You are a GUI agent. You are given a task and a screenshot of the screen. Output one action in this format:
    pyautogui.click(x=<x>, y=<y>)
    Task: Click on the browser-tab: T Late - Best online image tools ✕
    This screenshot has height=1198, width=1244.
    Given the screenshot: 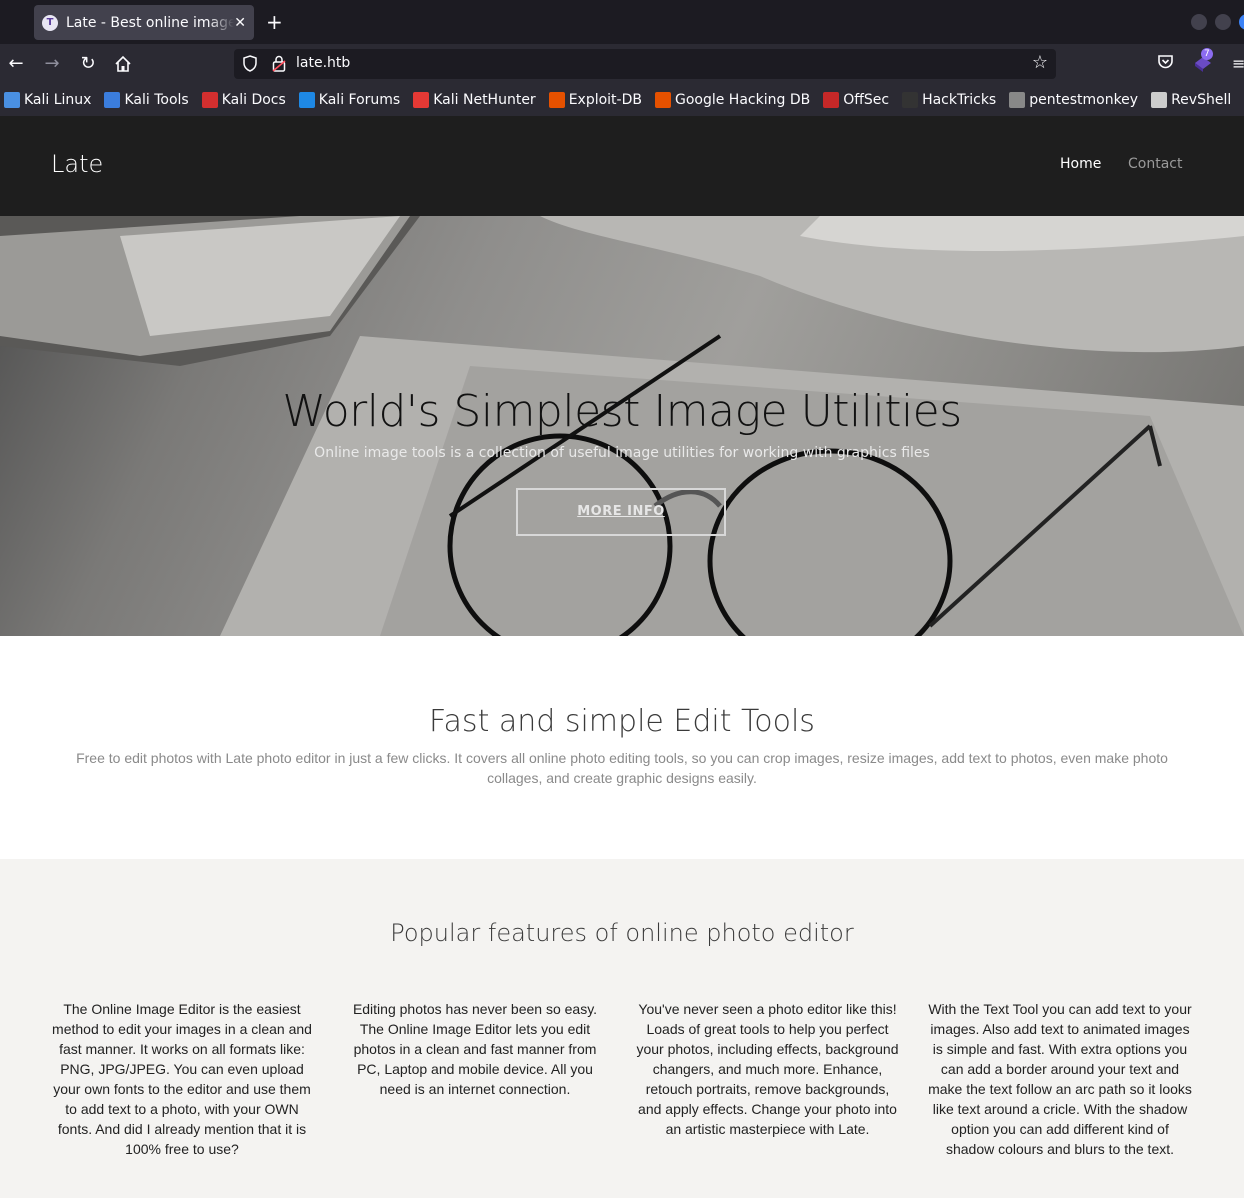 What is the action you would take?
    pyautogui.click(x=144, y=22)
    